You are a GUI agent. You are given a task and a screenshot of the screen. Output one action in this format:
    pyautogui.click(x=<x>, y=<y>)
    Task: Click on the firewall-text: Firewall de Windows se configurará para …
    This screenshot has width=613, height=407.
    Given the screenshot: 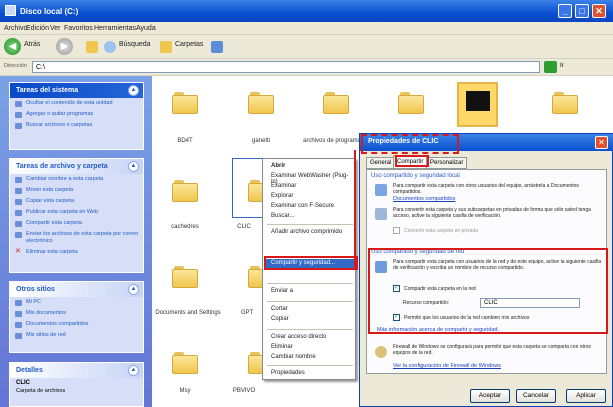 What is the action you would take?
    pyautogui.click(x=492, y=350)
    